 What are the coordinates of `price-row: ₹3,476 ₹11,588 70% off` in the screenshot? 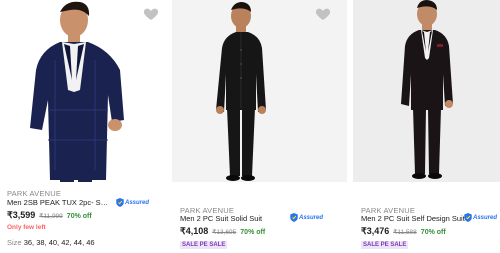 It's located at (403, 231).